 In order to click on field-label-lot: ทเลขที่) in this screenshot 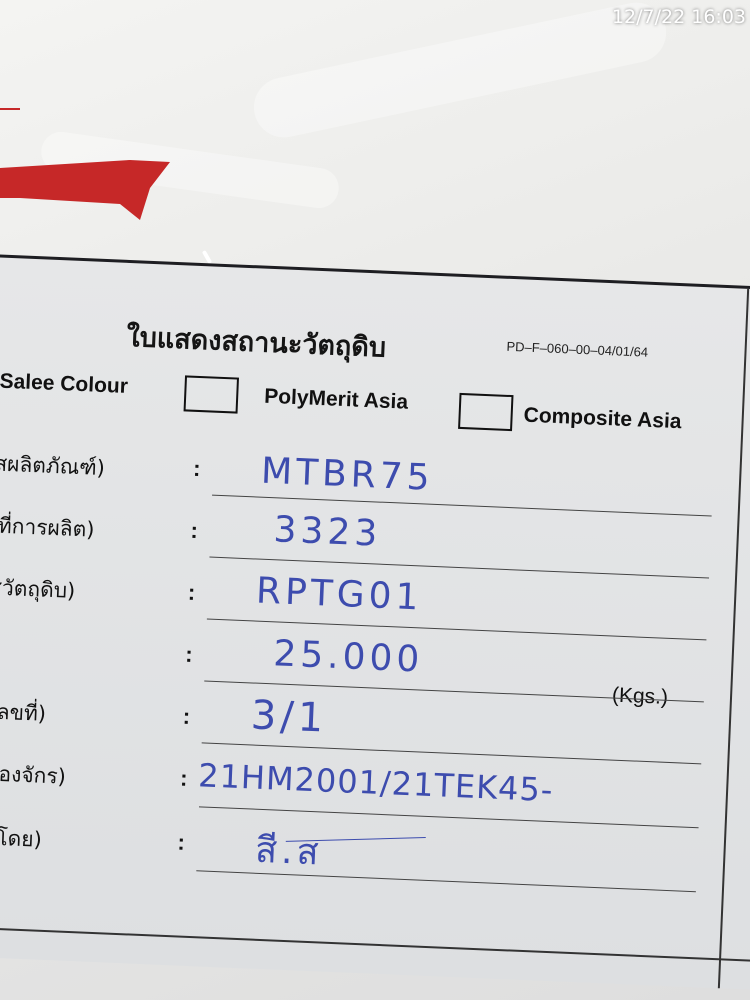, I will do `click(23, 712)`.